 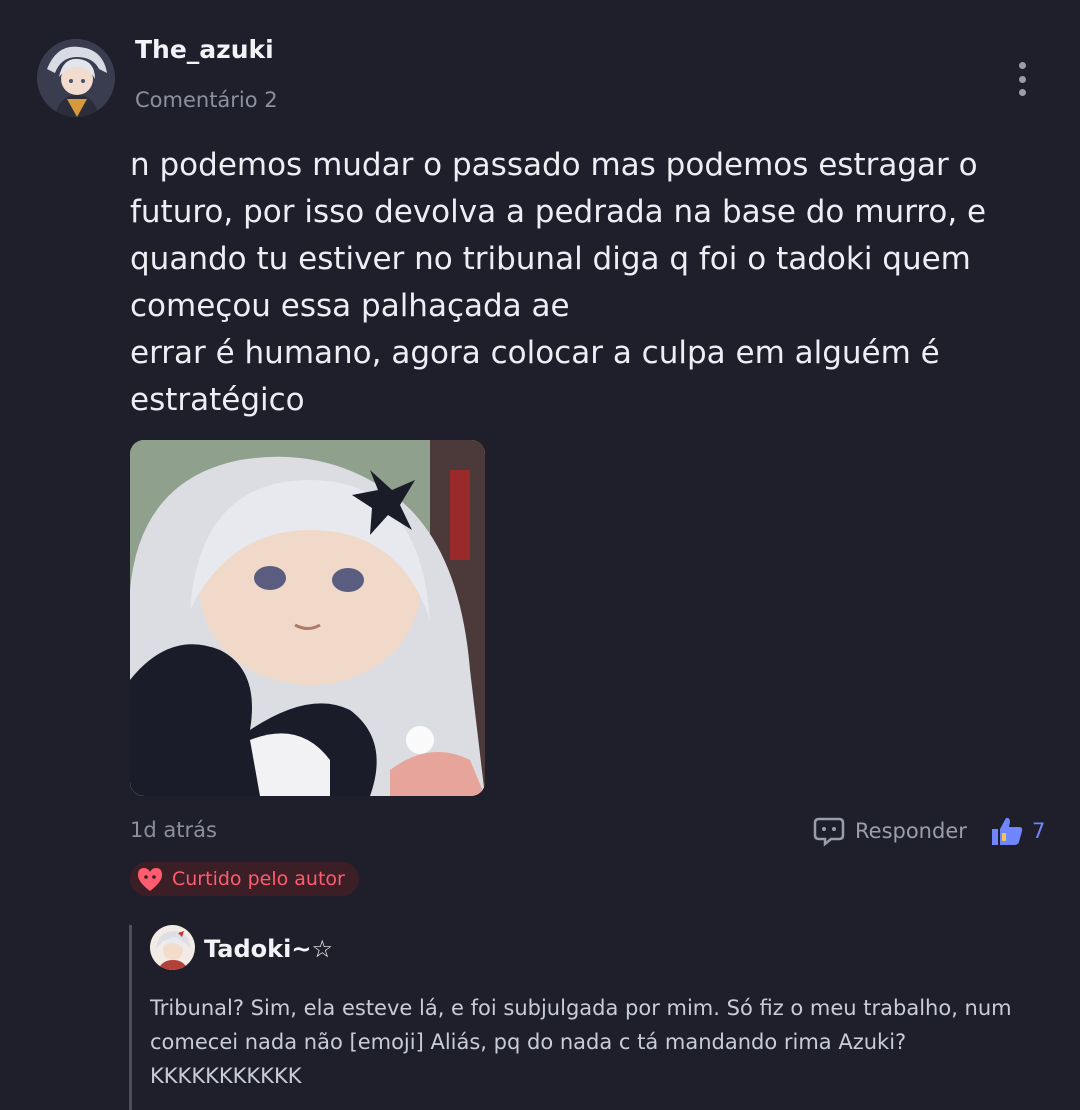 I want to click on reply-avatar, so click(x=172, y=947).